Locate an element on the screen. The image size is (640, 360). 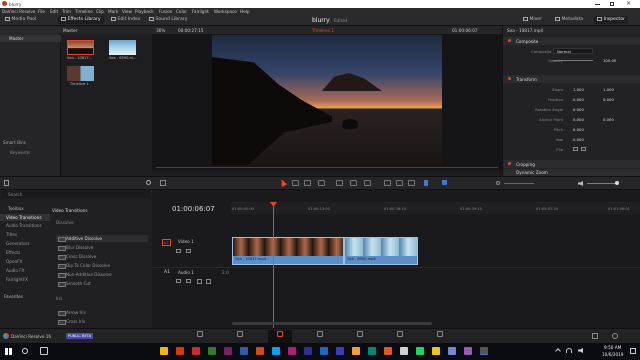
keywords-bin: Keywords is located at coordinates (20, 152).